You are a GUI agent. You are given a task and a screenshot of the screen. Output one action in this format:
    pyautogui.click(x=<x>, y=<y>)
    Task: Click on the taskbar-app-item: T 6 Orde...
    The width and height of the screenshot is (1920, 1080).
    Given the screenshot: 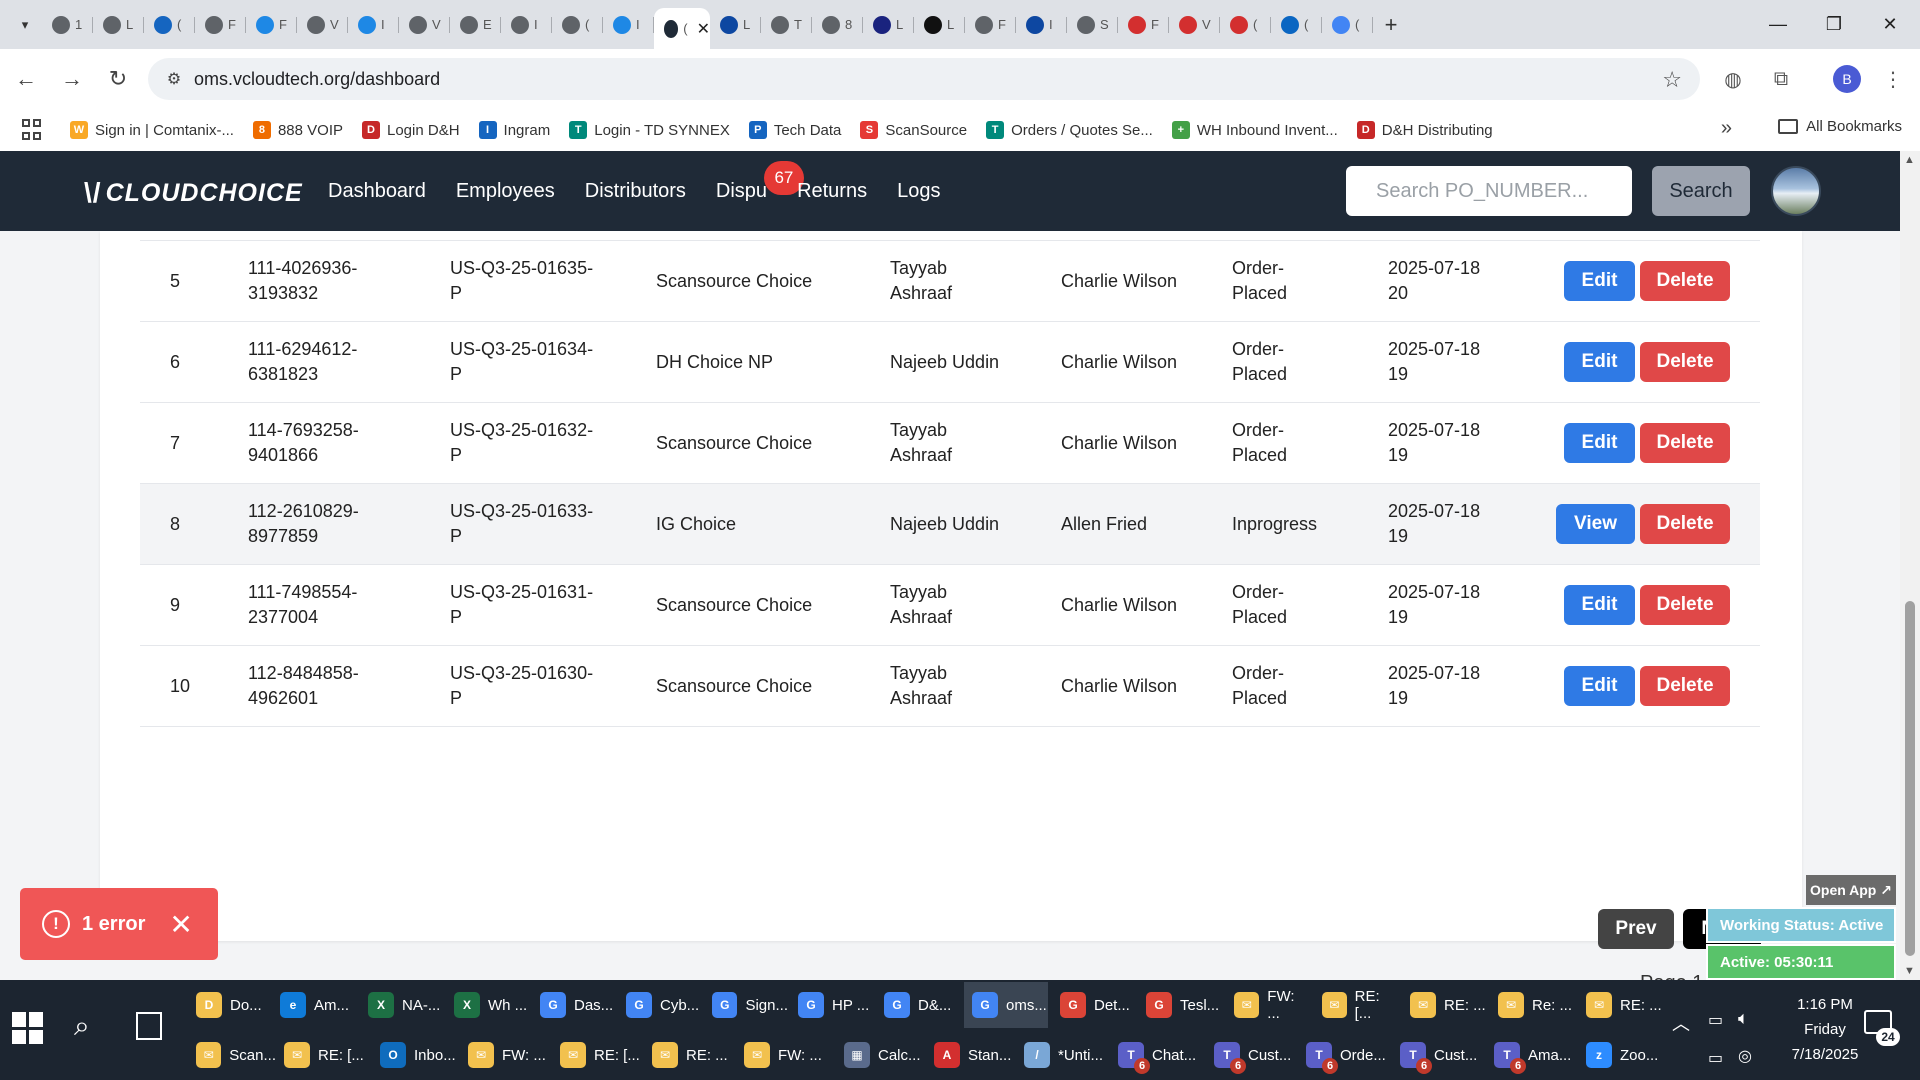 What is the action you would take?
    pyautogui.click(x=1342, y=1055)
    